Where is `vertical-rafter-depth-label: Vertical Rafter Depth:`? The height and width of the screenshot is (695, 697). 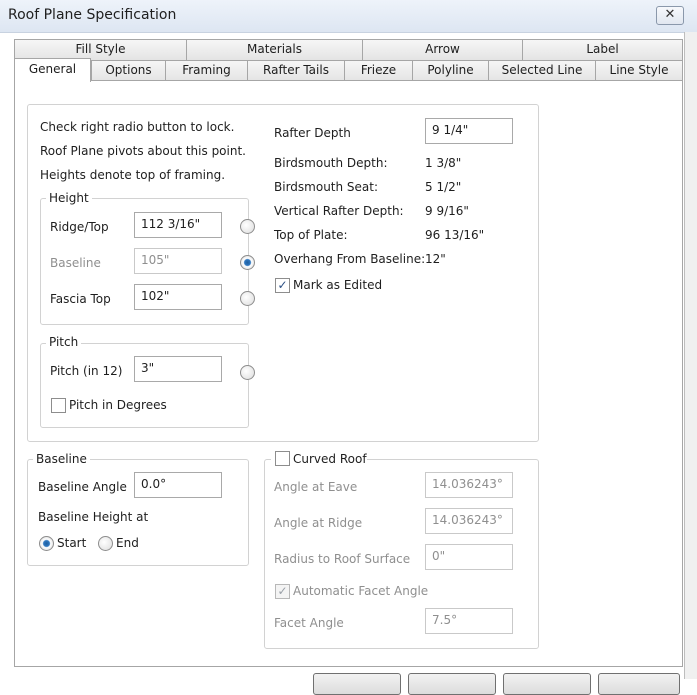
vertical-rafter-depth-label: Vertical Rafter Depth: is located at coordinates (339, 211).